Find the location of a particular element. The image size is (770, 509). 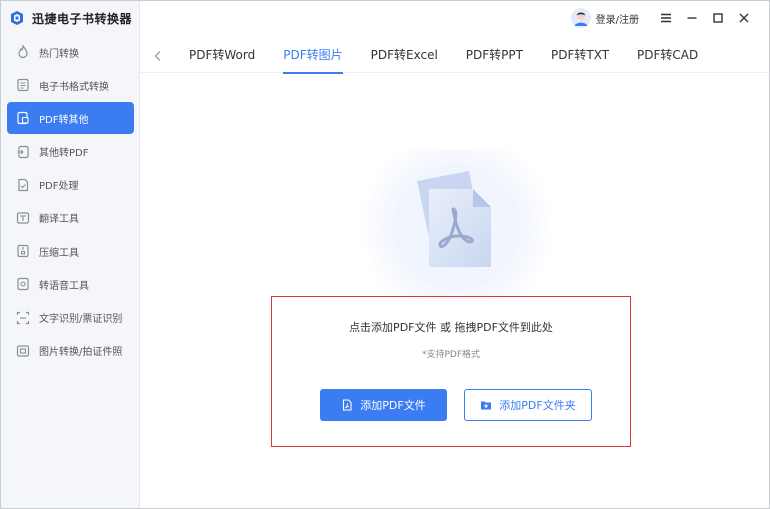

add-pdf-file-button: 添加PDF文件 is located at coordinates (383, 405).